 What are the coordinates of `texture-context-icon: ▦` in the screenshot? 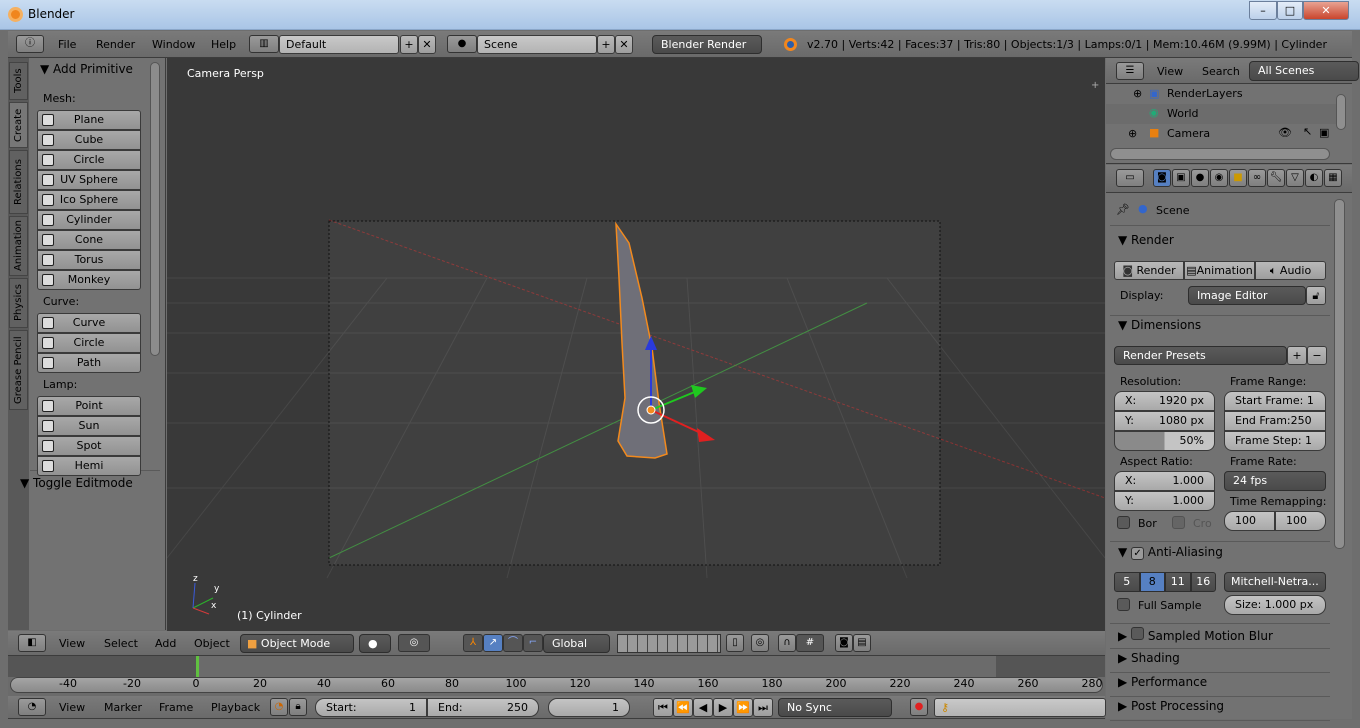 It's located at (1333, 178).